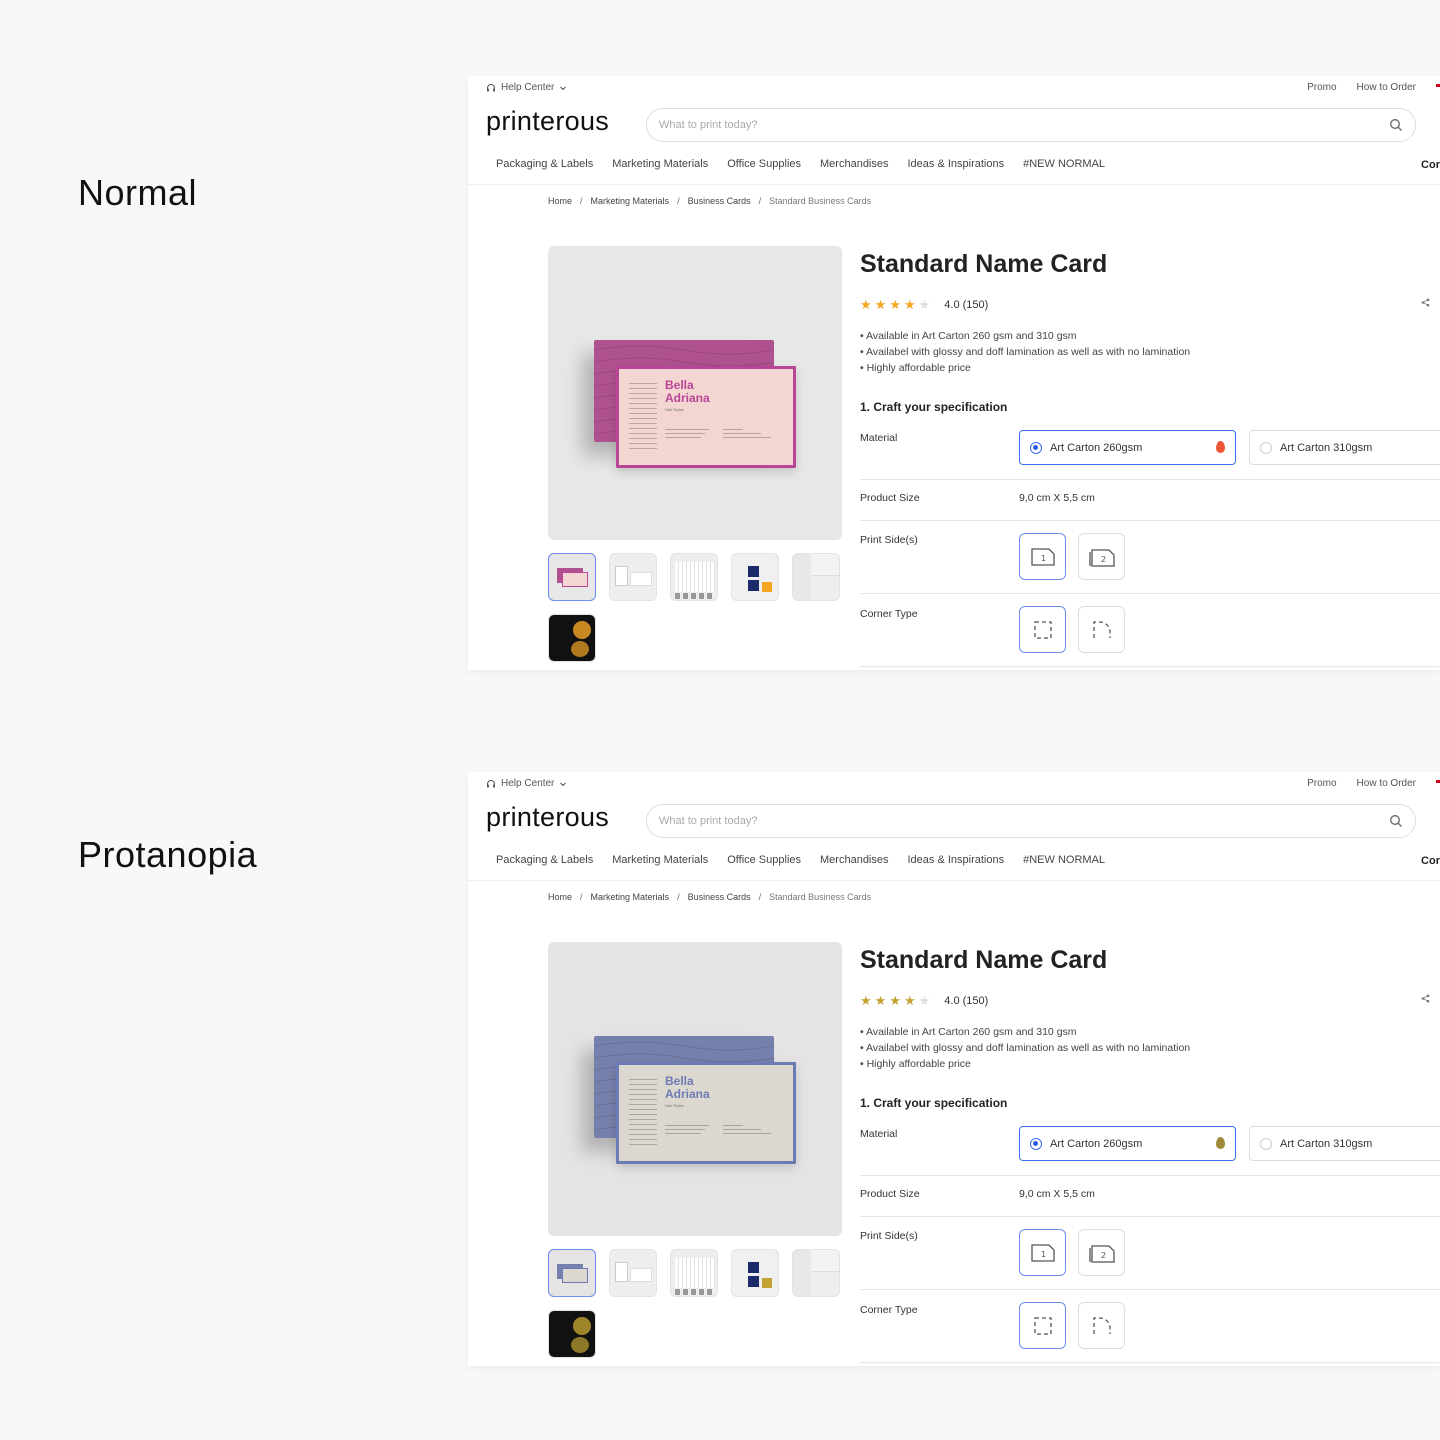  Describe the element at coordinates (820, 897) in the screenshot. I see `breadcrumb-current: Standard Business Cards` at that location.